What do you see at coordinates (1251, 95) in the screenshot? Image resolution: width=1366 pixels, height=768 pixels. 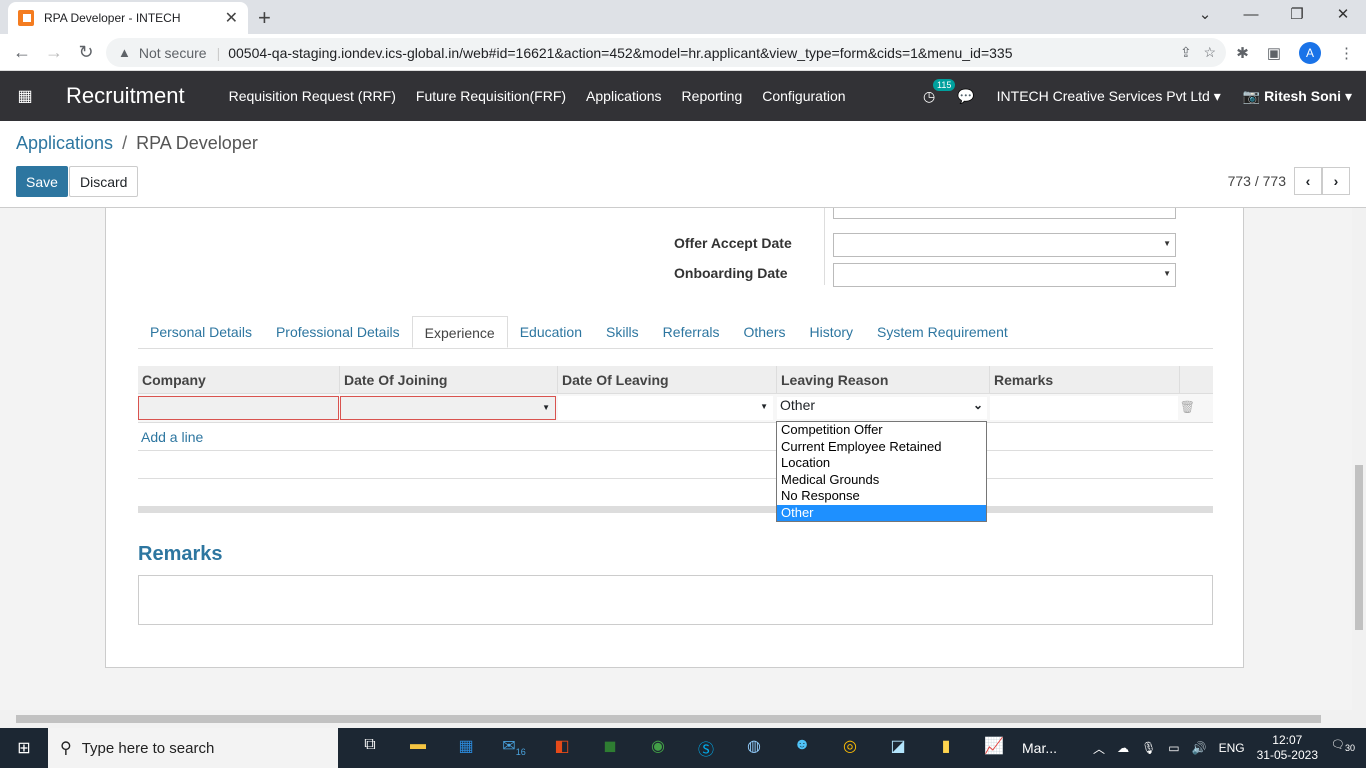 I see `user-avatar-icon: 📷` at bounding box center [1251, 95].